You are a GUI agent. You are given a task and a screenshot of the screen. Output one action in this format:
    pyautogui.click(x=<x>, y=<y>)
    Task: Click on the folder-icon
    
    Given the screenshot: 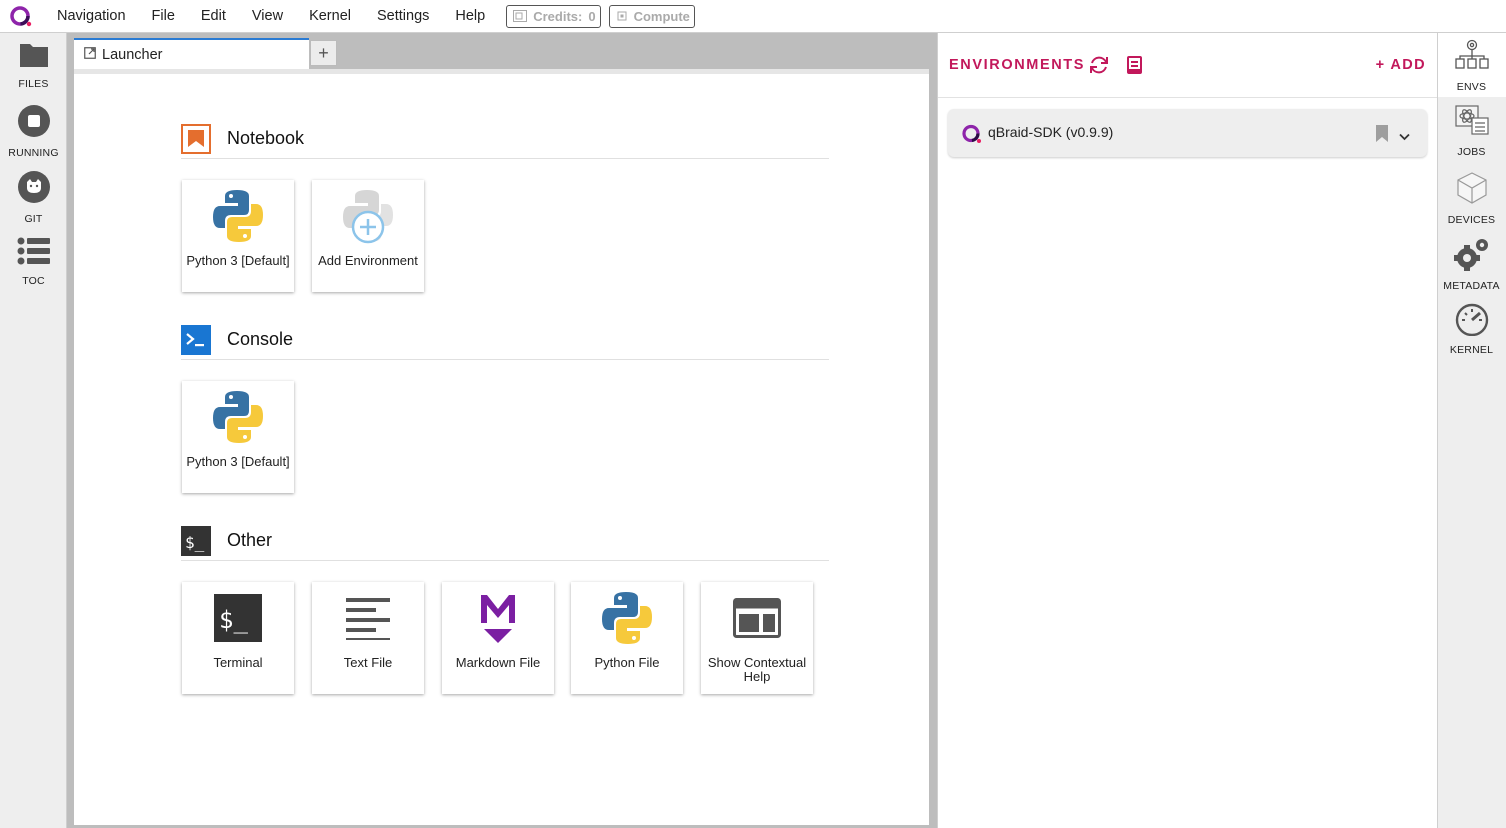 What is the action you would take?
    pyautogui.click(x=34, y=57)
    